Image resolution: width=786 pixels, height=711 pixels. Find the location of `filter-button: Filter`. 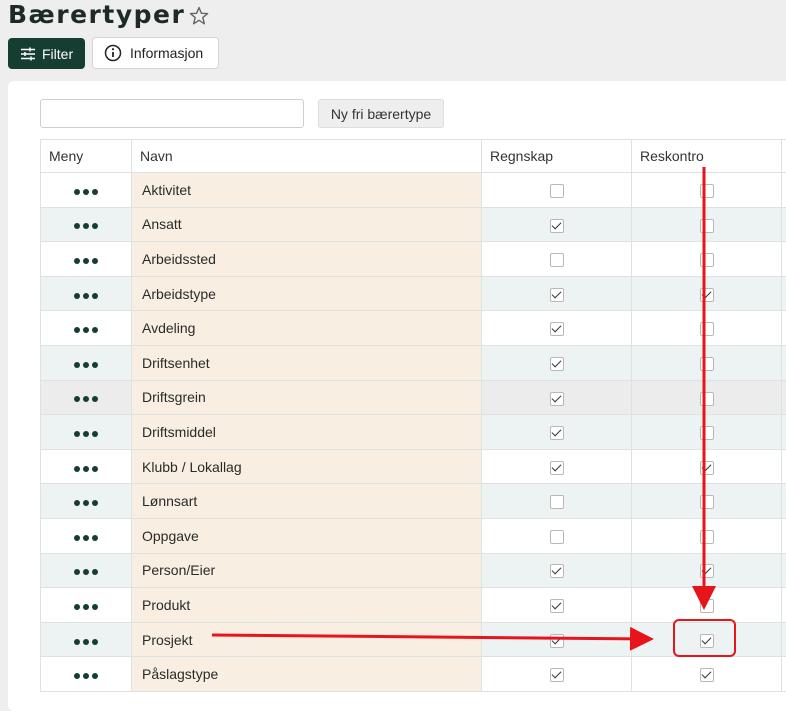

filter-button: Filter is located at coordinates (46, 53).